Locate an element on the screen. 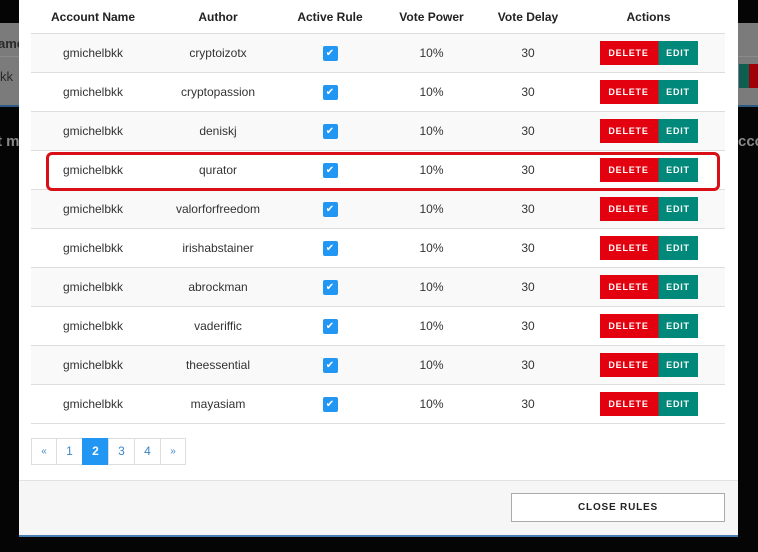 The width and height of the screenshot is (758, 552). pagination-next: » is located at coordinates (173, 451).